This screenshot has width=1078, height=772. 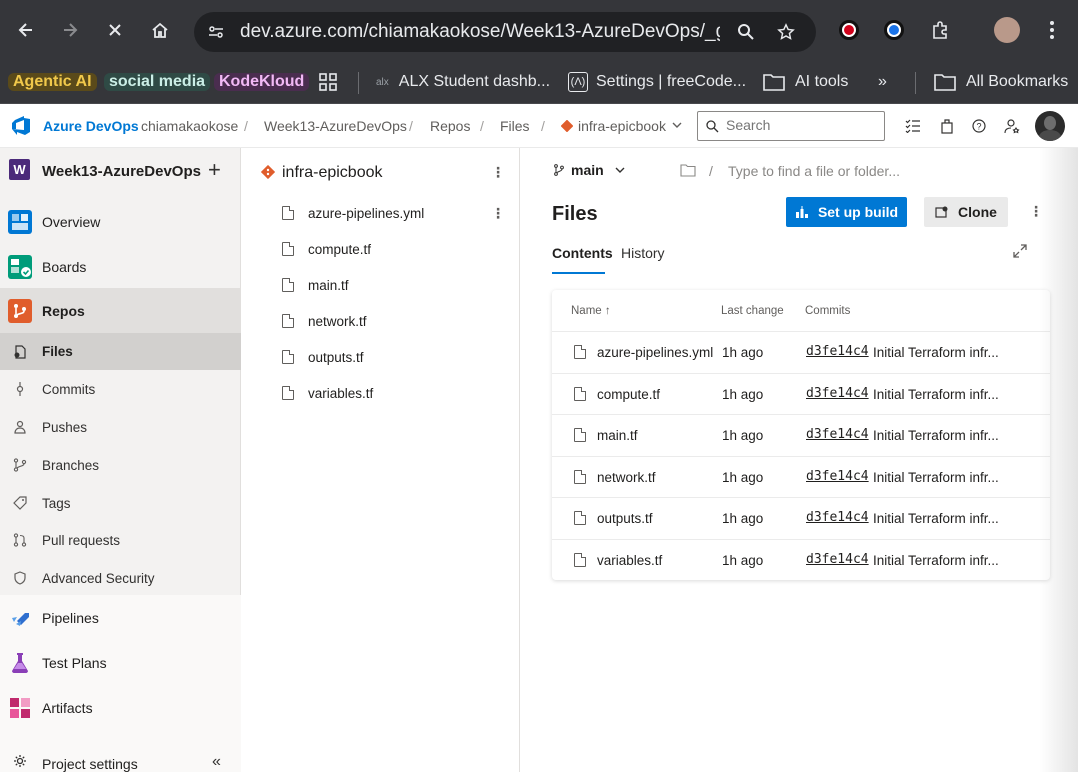 I want to click on profile-avatar, so click(x=1007, y=30).